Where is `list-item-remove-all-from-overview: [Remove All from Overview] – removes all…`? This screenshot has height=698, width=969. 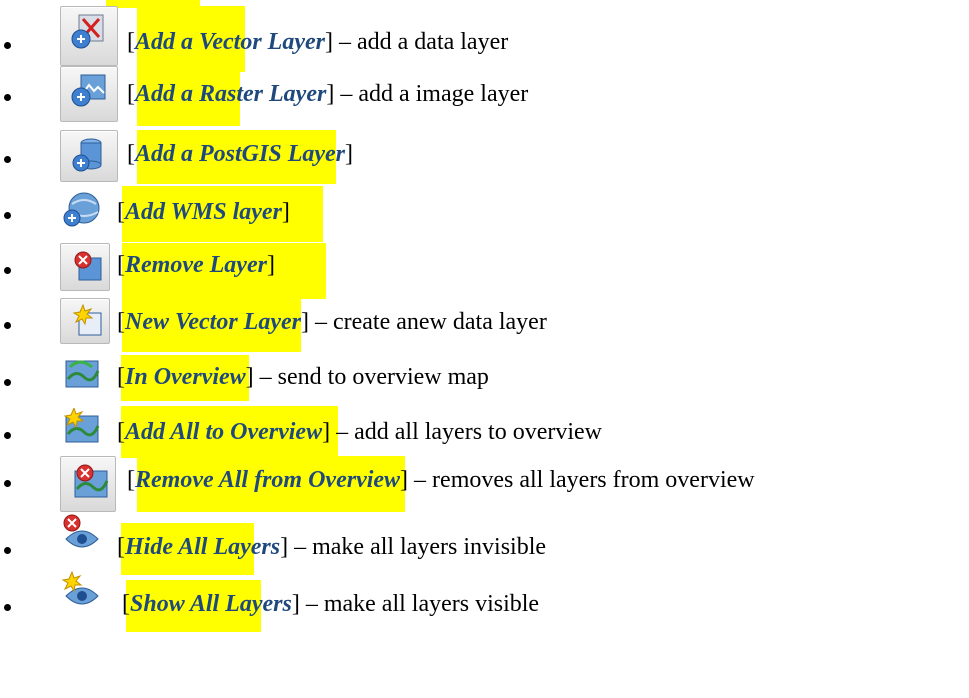
list-item-remove-all-from-overview: [Remove All from Overview] – removes all… is located at coordinates (484, 484).